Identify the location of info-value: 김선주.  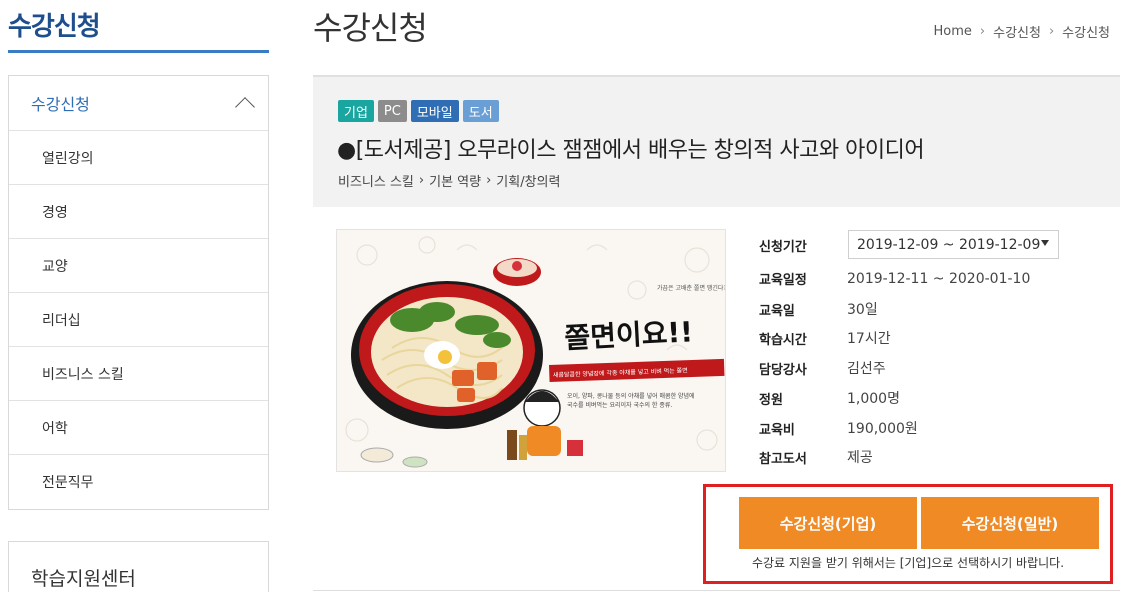
(866, 369).